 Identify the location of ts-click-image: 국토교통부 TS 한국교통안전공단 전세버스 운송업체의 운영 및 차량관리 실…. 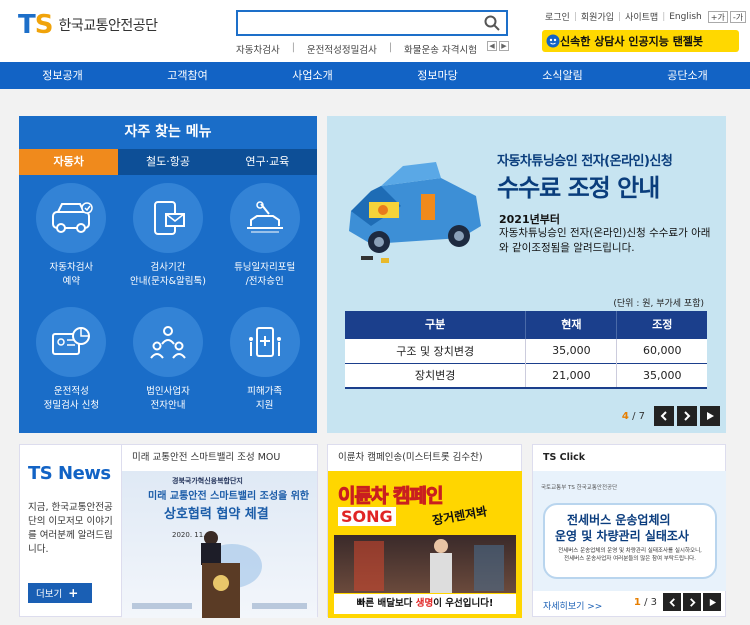
(629, 531).